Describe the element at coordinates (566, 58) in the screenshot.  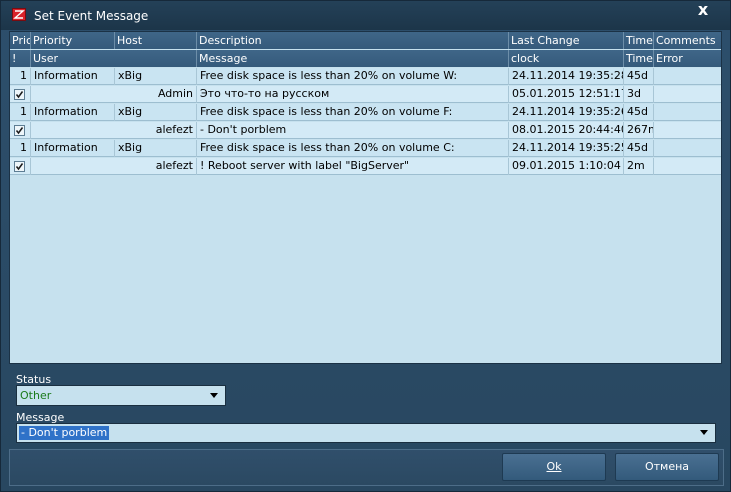
I see `column-header-clock: clock` at that location.